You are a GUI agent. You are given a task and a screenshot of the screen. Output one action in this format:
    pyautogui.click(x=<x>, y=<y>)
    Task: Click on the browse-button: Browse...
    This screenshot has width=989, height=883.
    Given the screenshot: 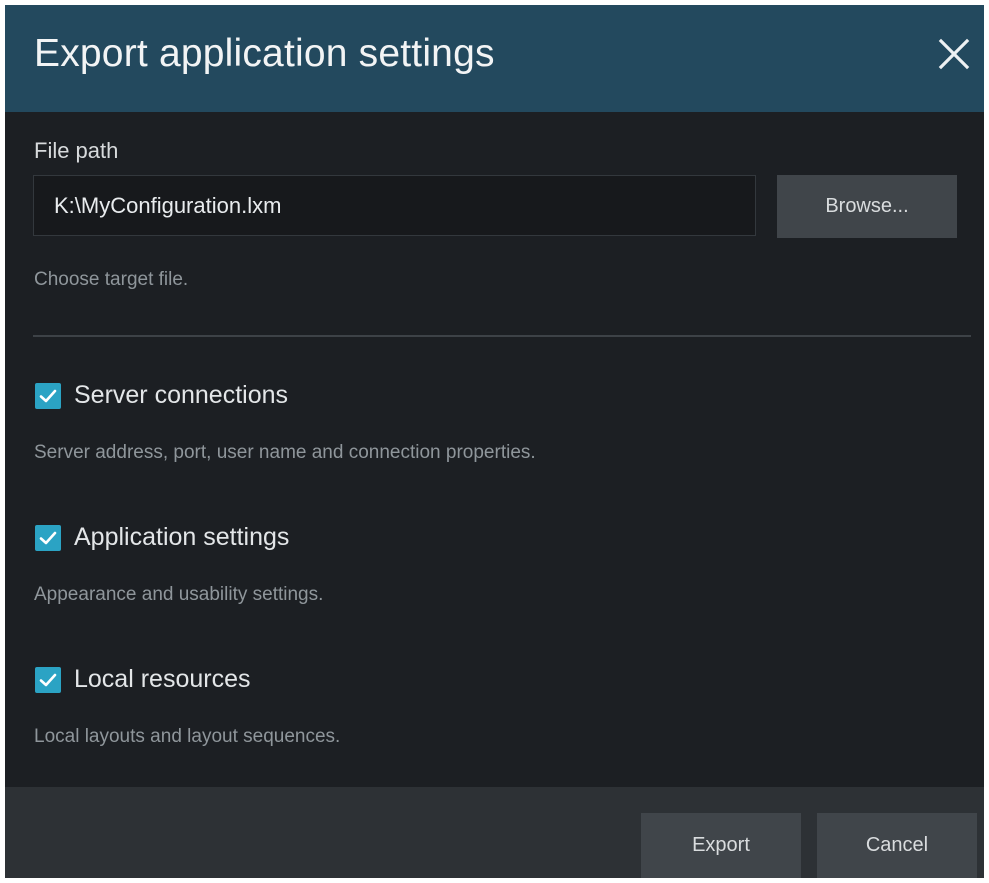 What is the action you would take?
    pyautogui.click(x=867, y=206)
    